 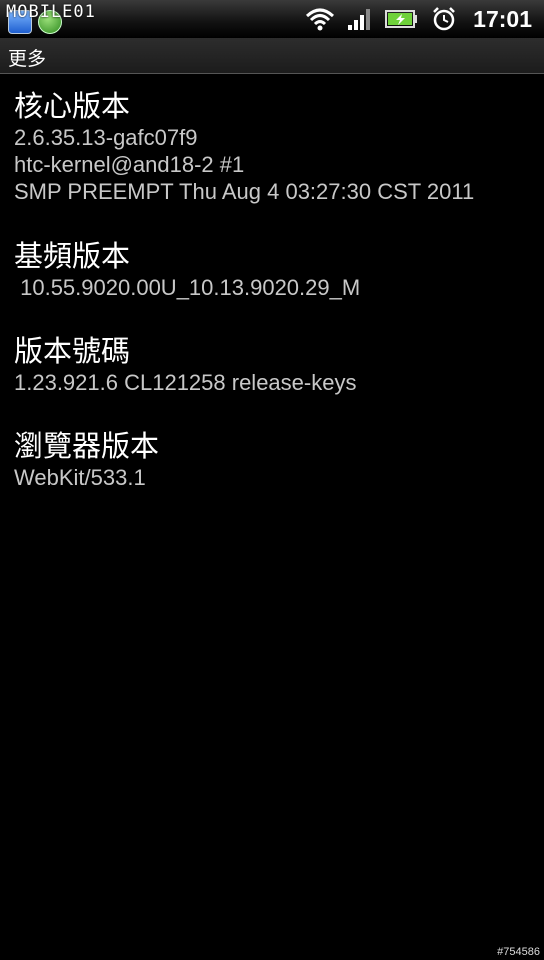 I want to click on image-id-label: #754586, so click(x=518, y=952).